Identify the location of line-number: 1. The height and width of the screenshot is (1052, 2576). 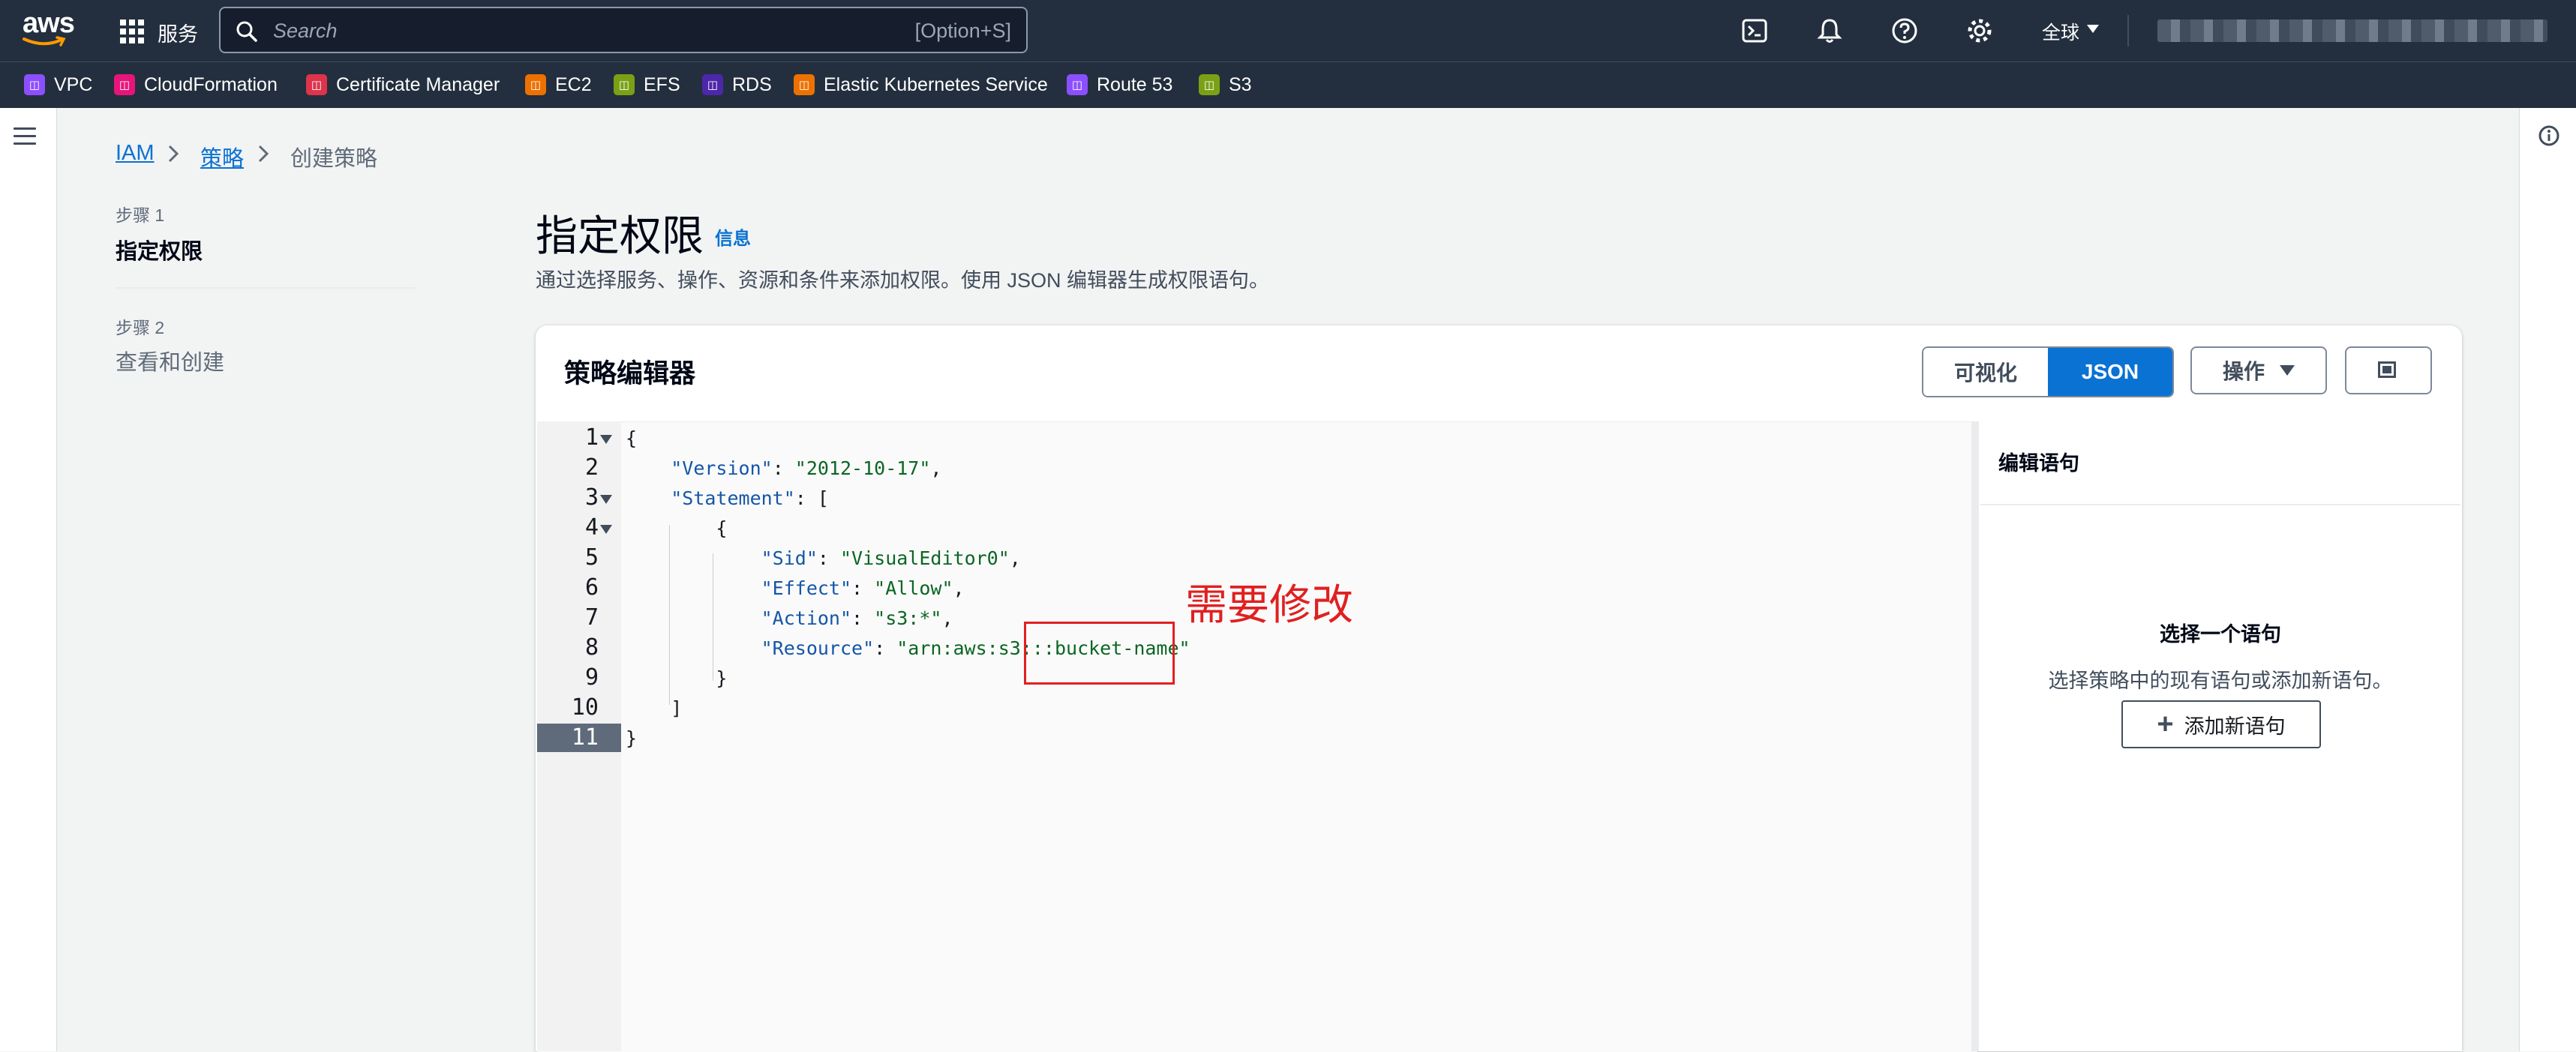
(591, 438).